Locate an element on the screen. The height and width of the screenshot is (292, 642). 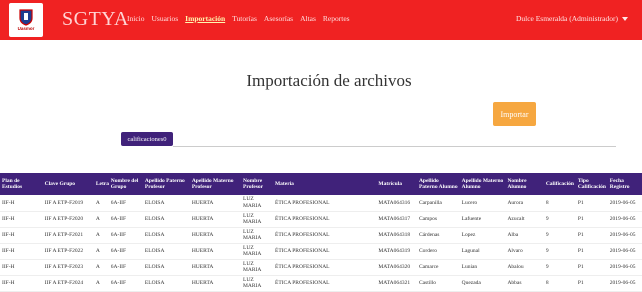
cell-ap-alumno: Castillo is located at coordinates (438, 283).